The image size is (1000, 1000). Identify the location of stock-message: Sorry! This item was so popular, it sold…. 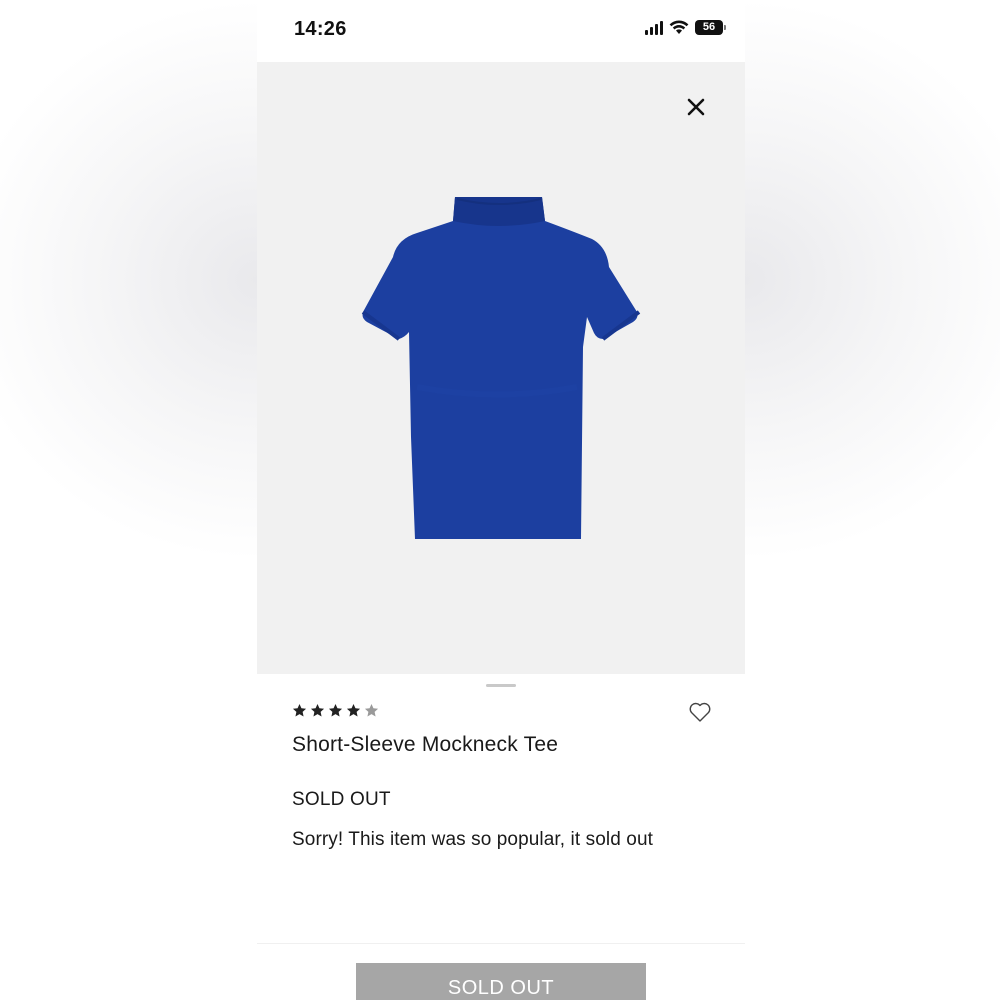
(472, 839).